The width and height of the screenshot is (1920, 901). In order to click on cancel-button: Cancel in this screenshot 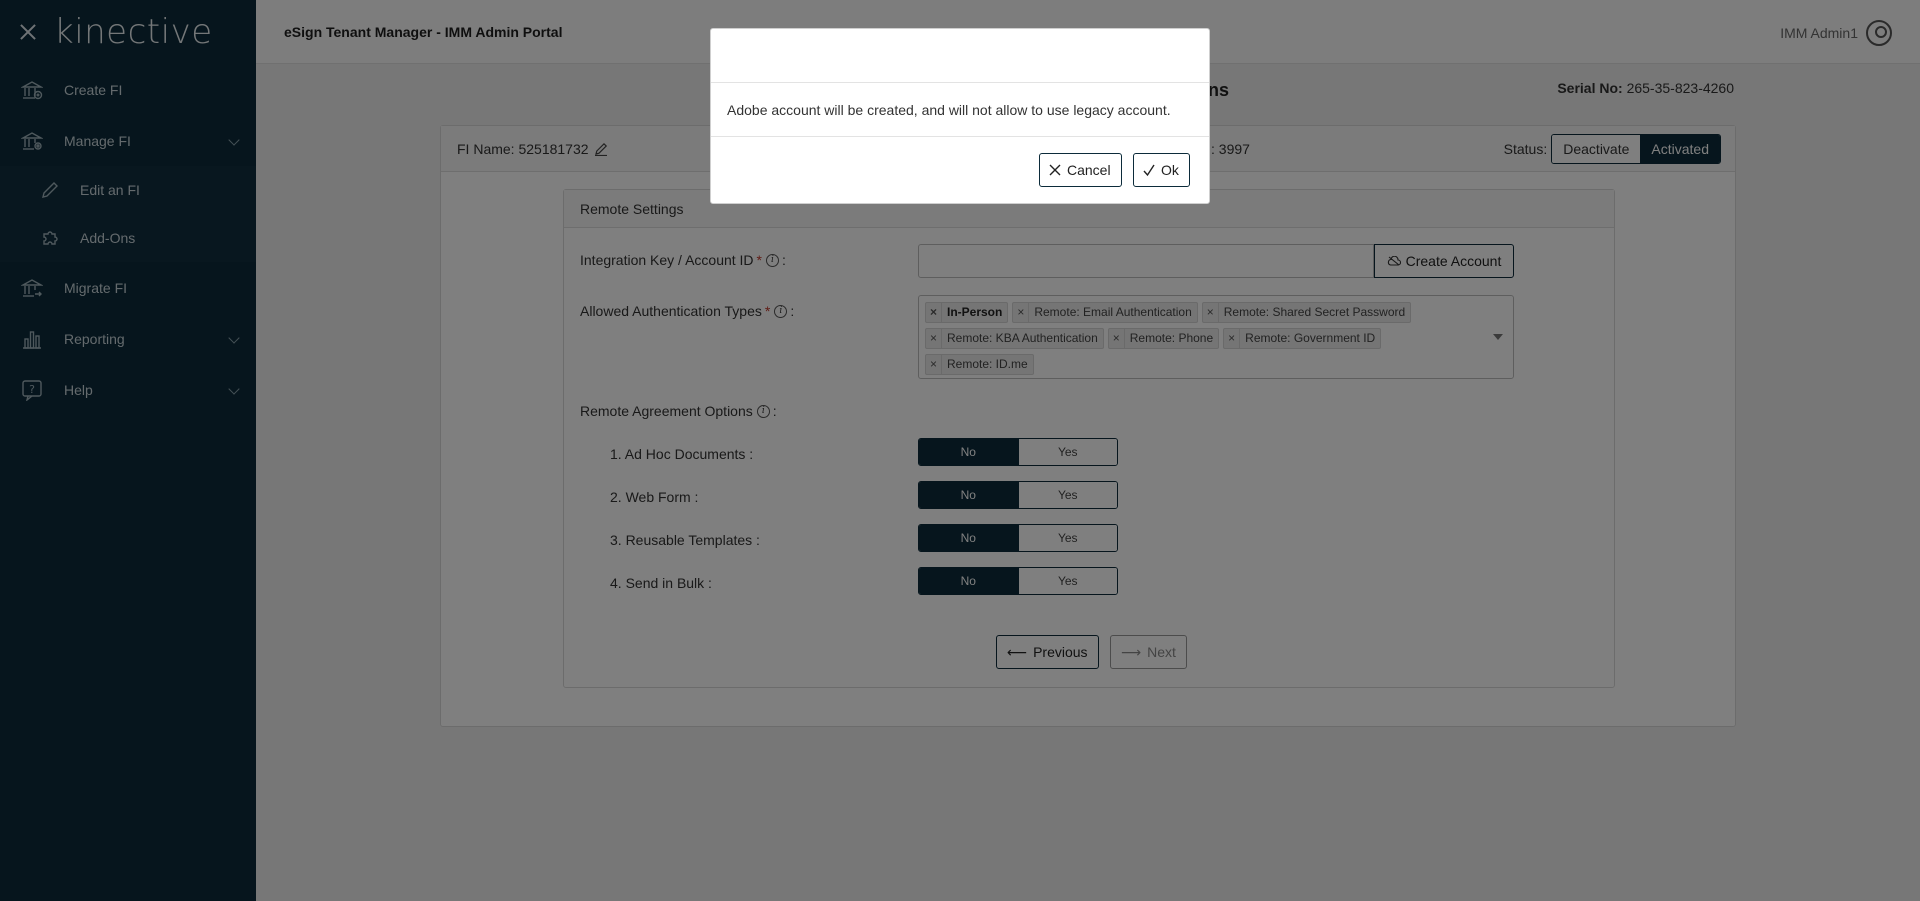, I will do `click(1080, 170)`.